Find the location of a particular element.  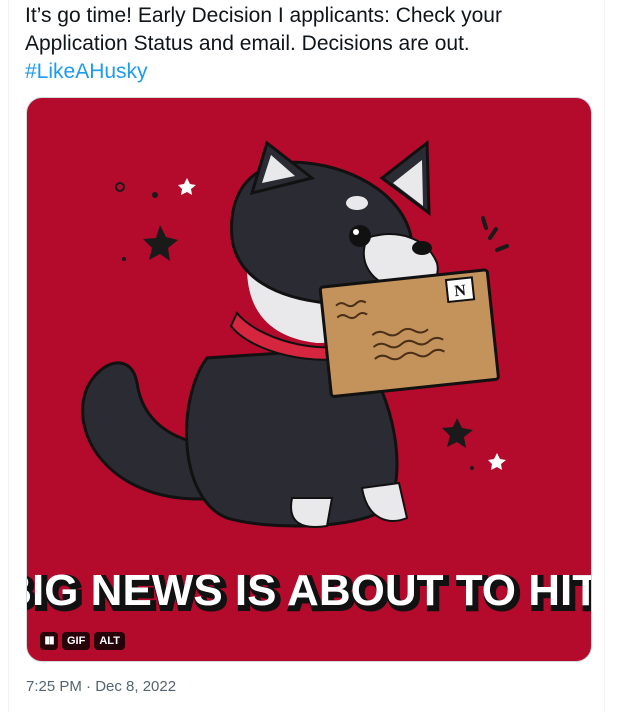

gif-badge: GIF is located at coordinates (76, 641).